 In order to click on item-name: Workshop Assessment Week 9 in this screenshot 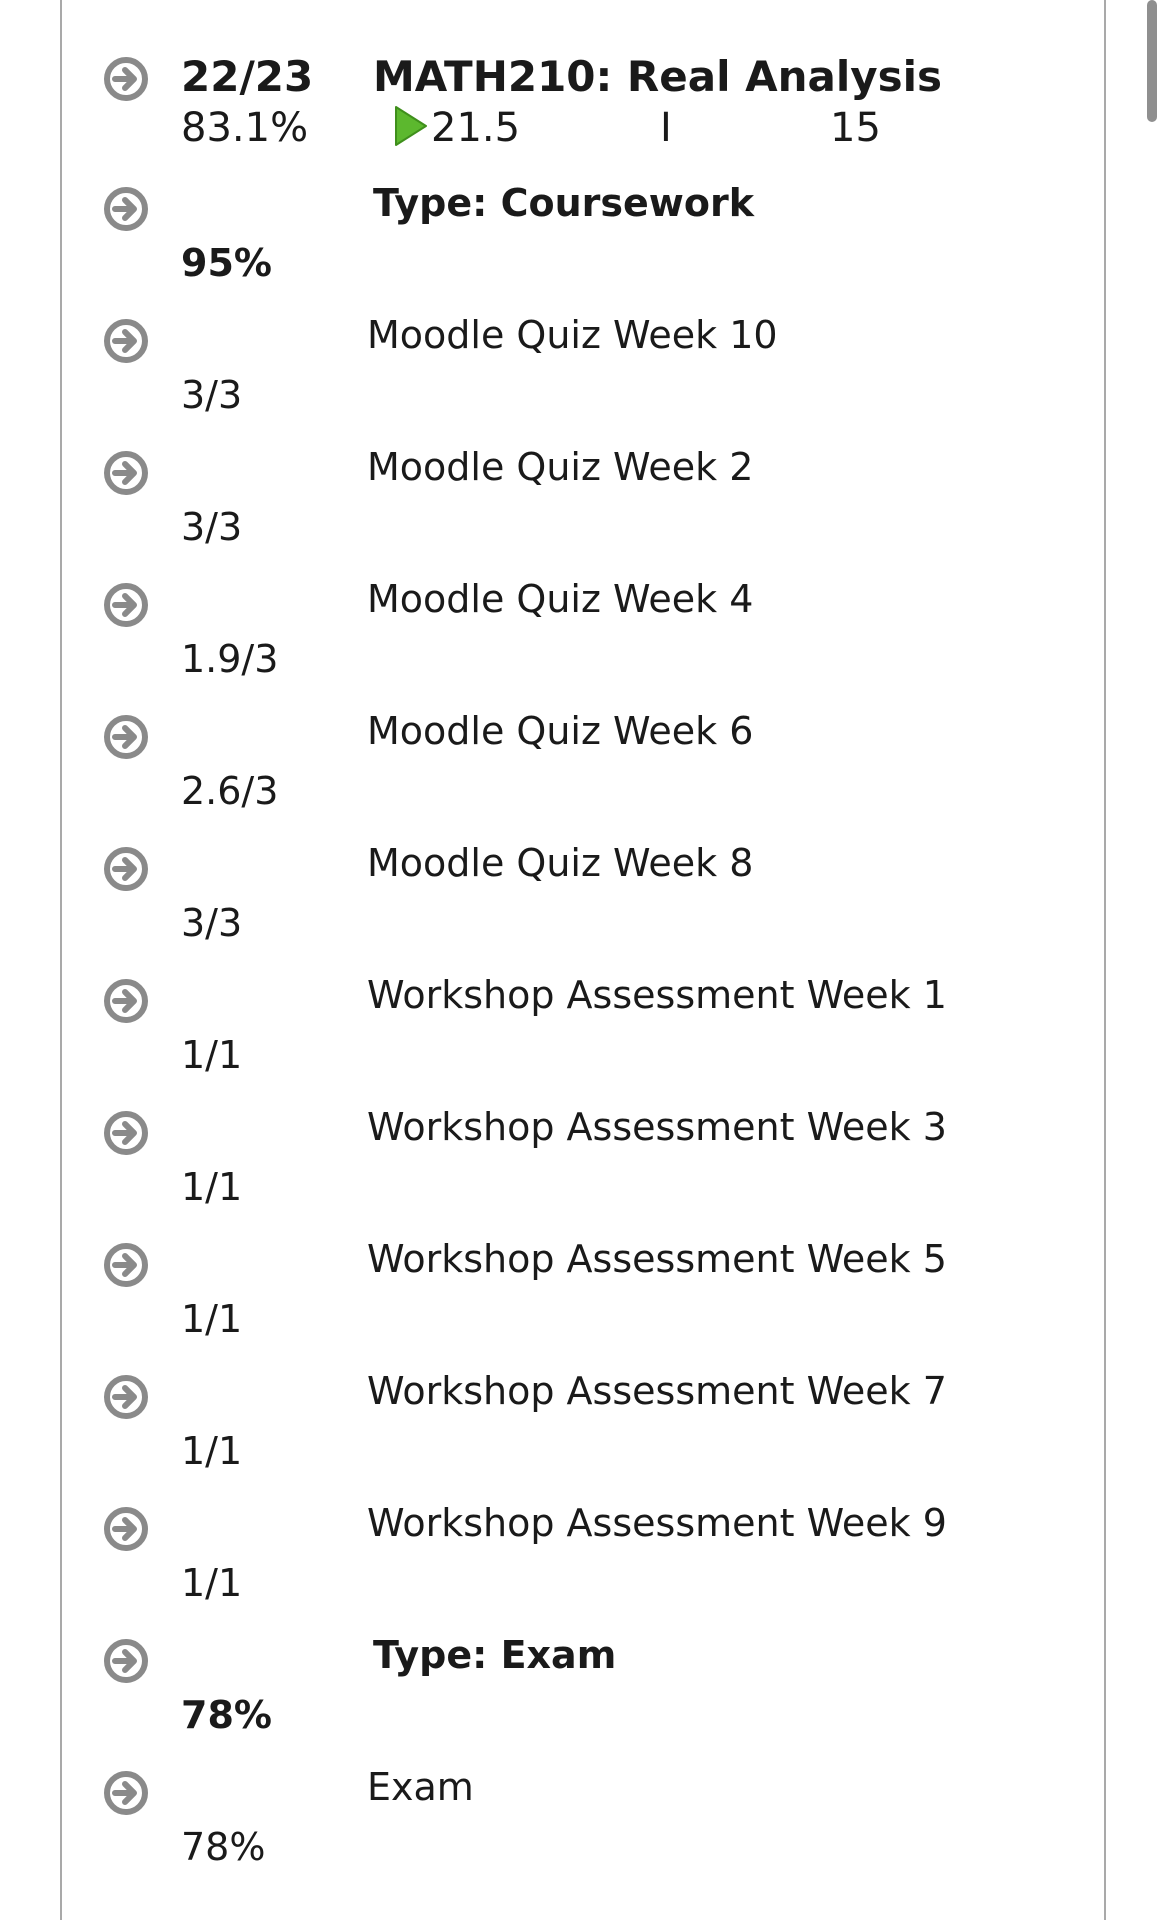, I will do `click(657, 1523)`.